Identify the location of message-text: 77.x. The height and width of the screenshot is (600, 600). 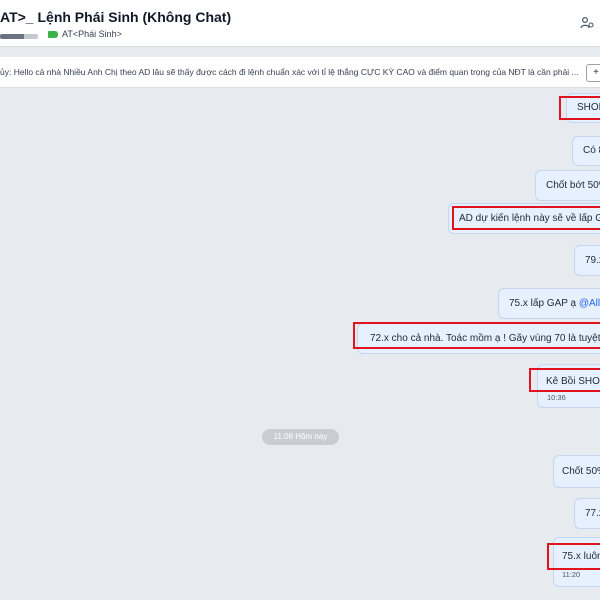
(592, 513).